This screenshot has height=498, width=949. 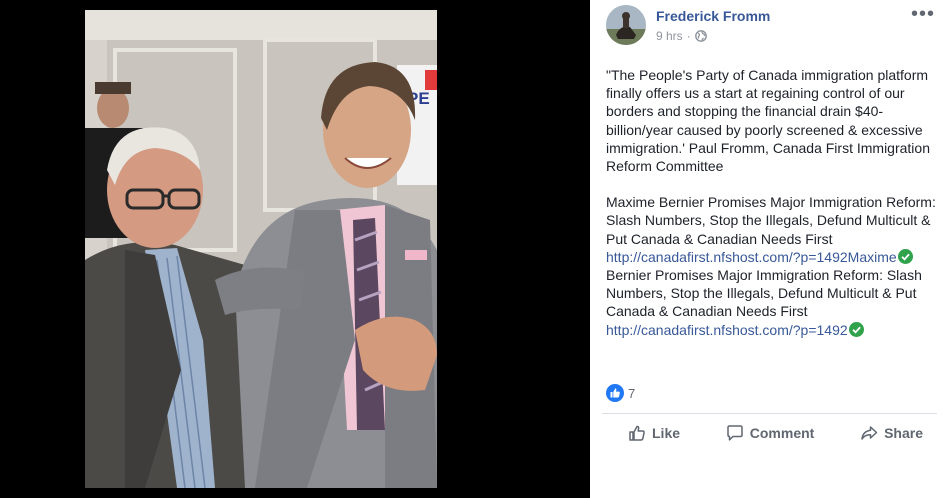 I want to click on thumbs-up-icon, so click(x=615, y=393).